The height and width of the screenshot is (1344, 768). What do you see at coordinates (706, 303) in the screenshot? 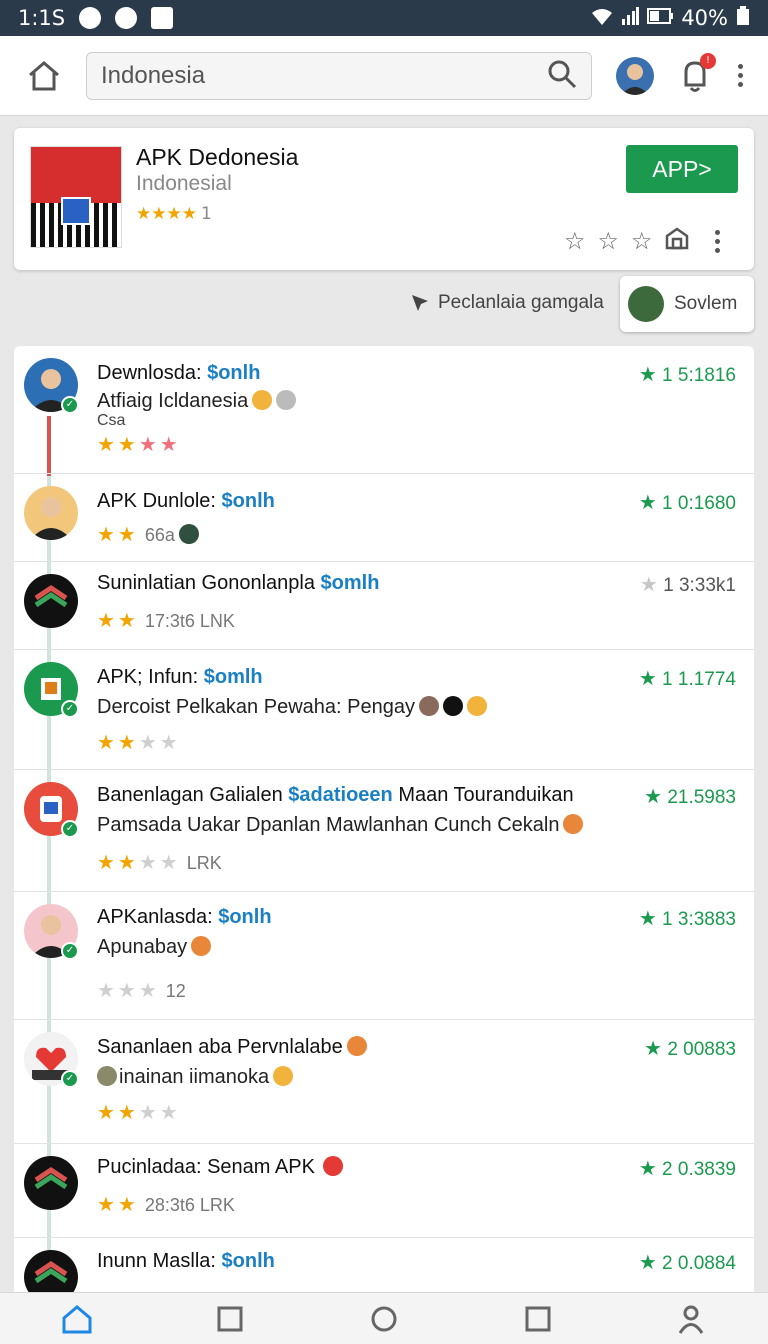
I see `user-chip-label: Sovlem` at bounding box center [706, 303].